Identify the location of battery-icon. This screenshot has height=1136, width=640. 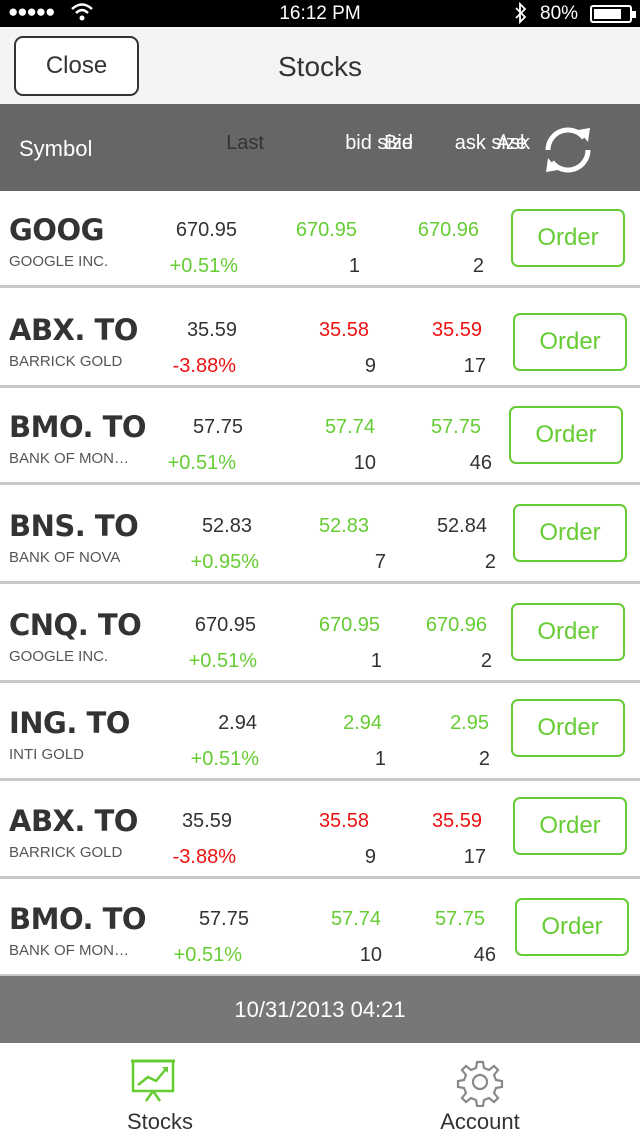
(613, 14).